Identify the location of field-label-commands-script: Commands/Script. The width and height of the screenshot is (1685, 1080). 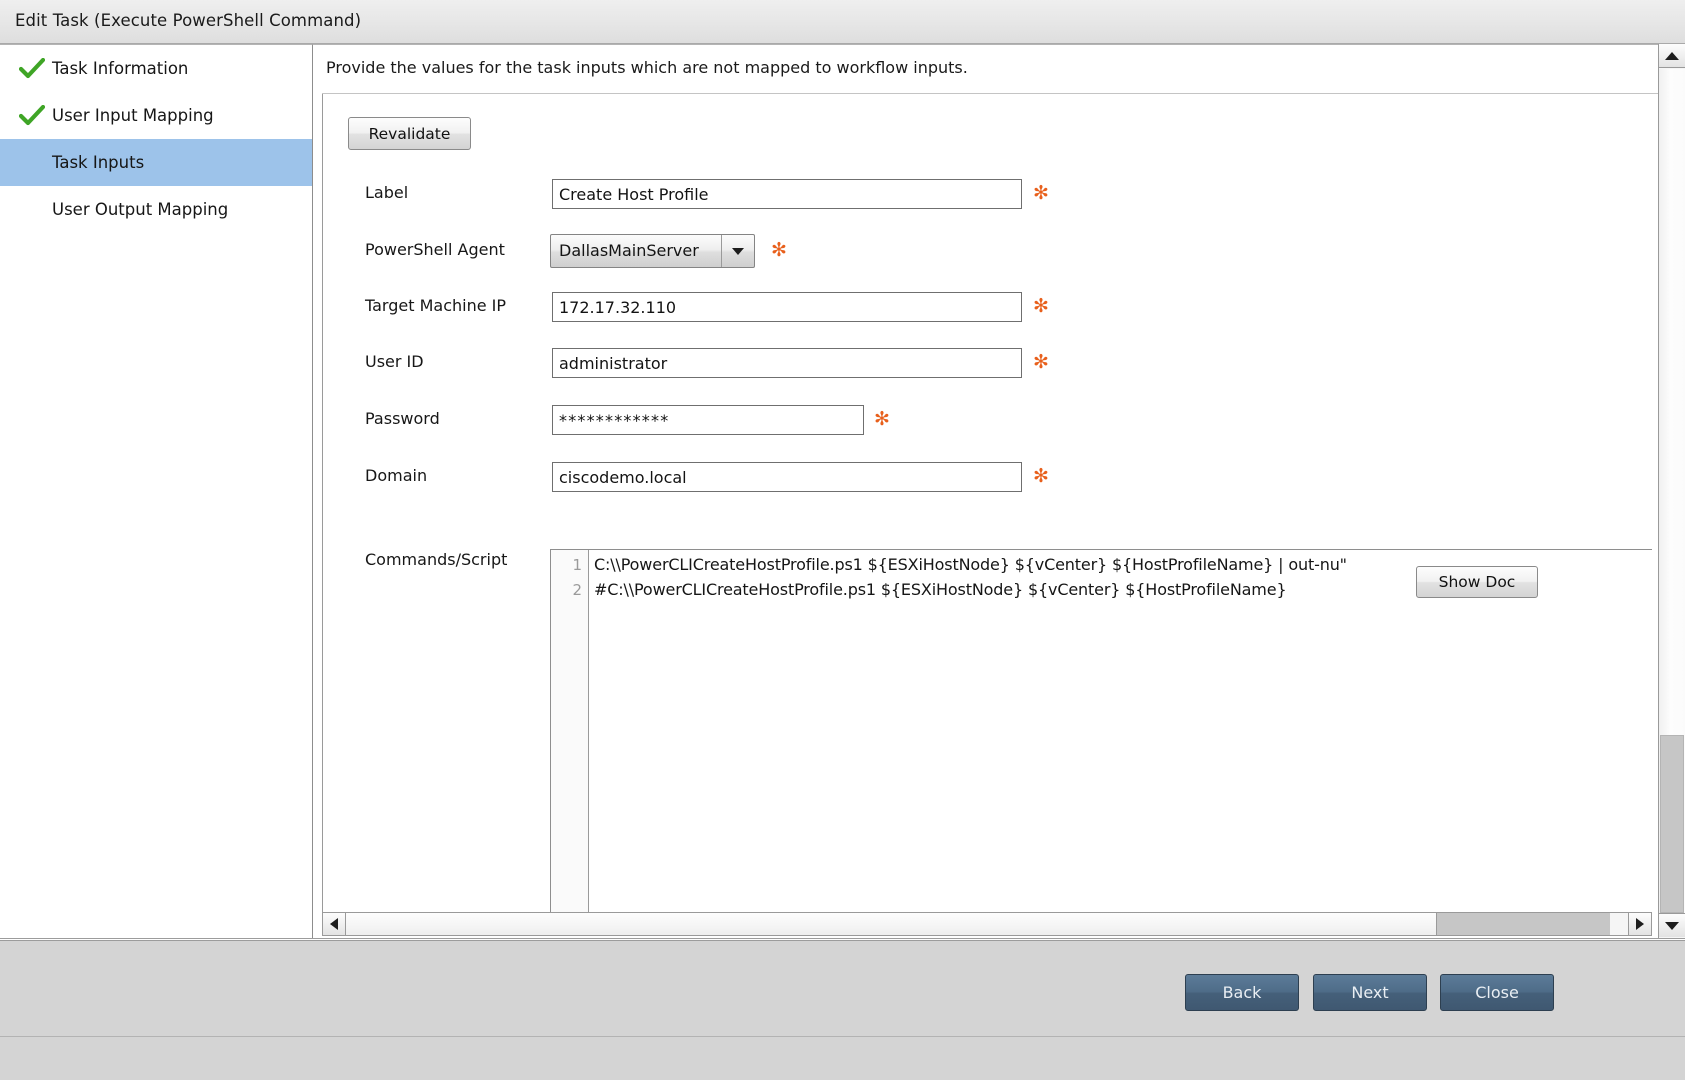
(436, 559).